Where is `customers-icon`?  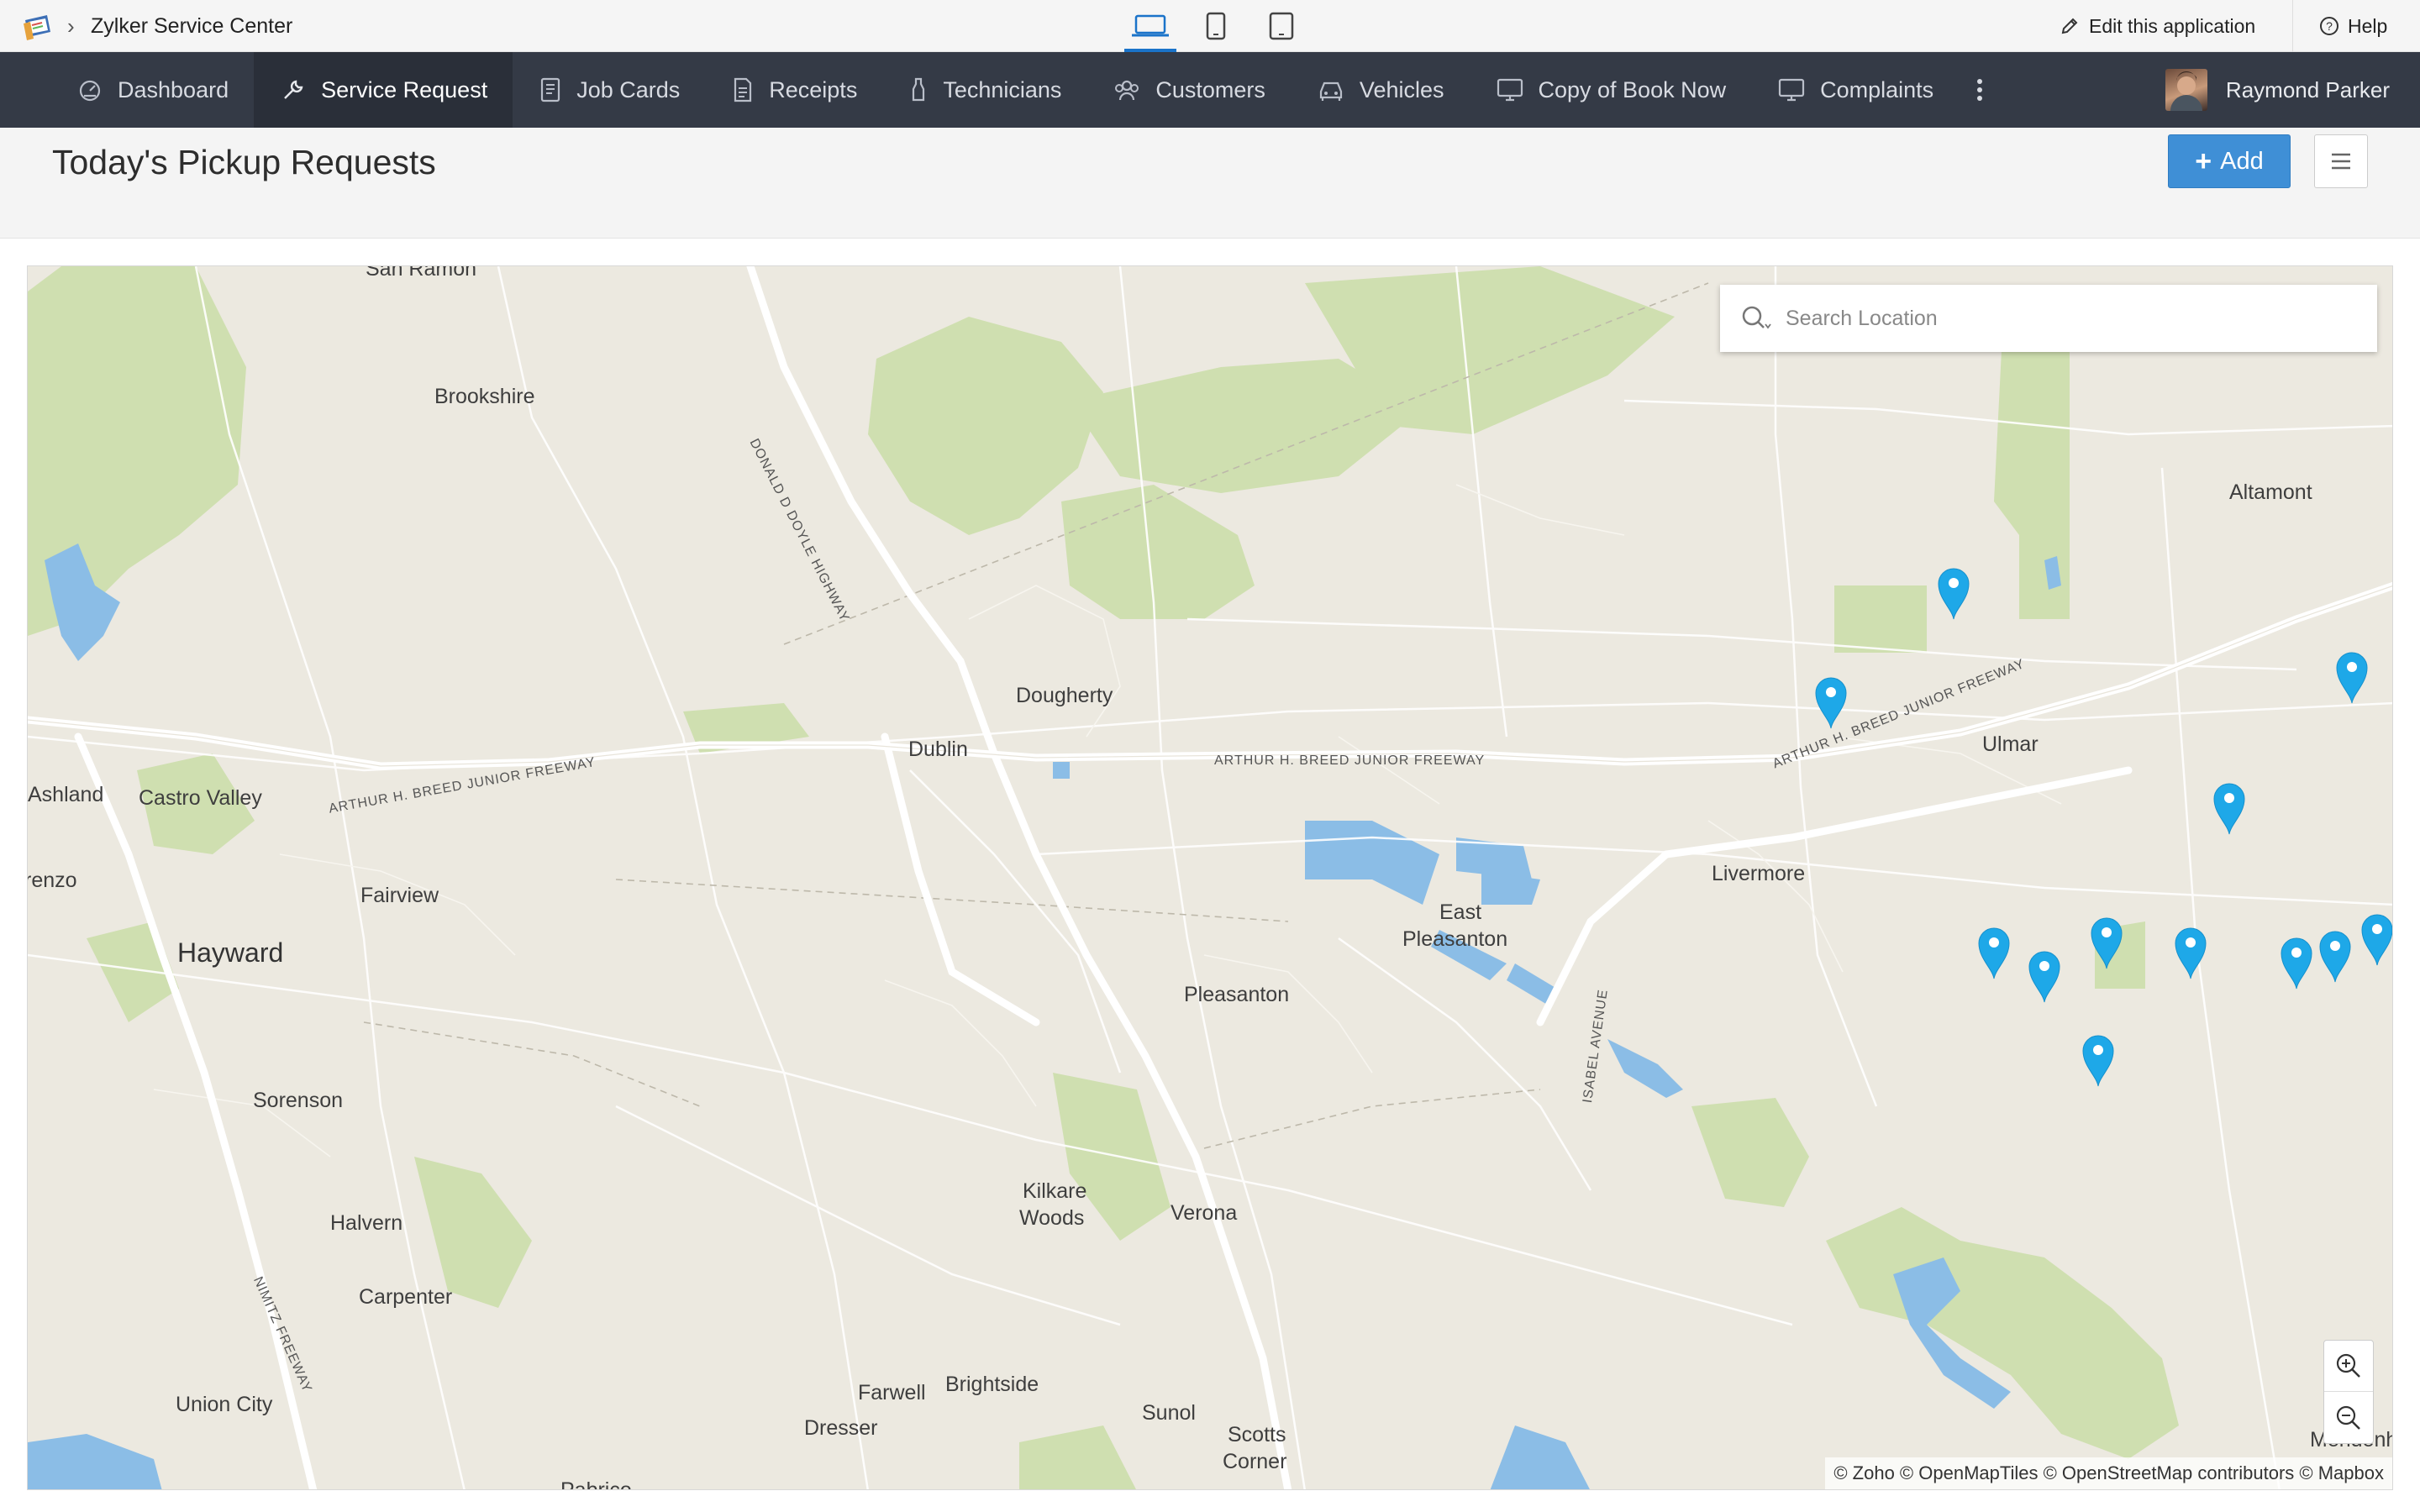 customers-icon is located at coordinates (1127, 90).